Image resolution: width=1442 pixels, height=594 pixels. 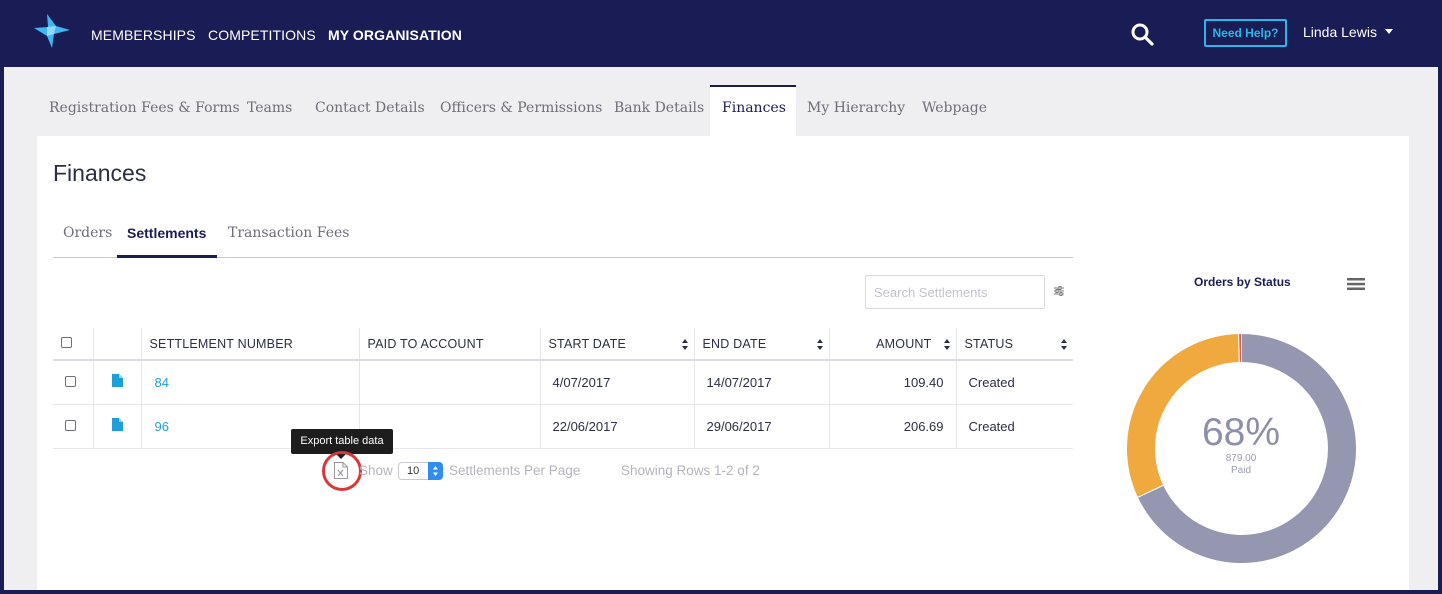 What do you see at coordinates (52, 31) in the screenshot?
I see `logo-icon` at bounding box center [52, 31].